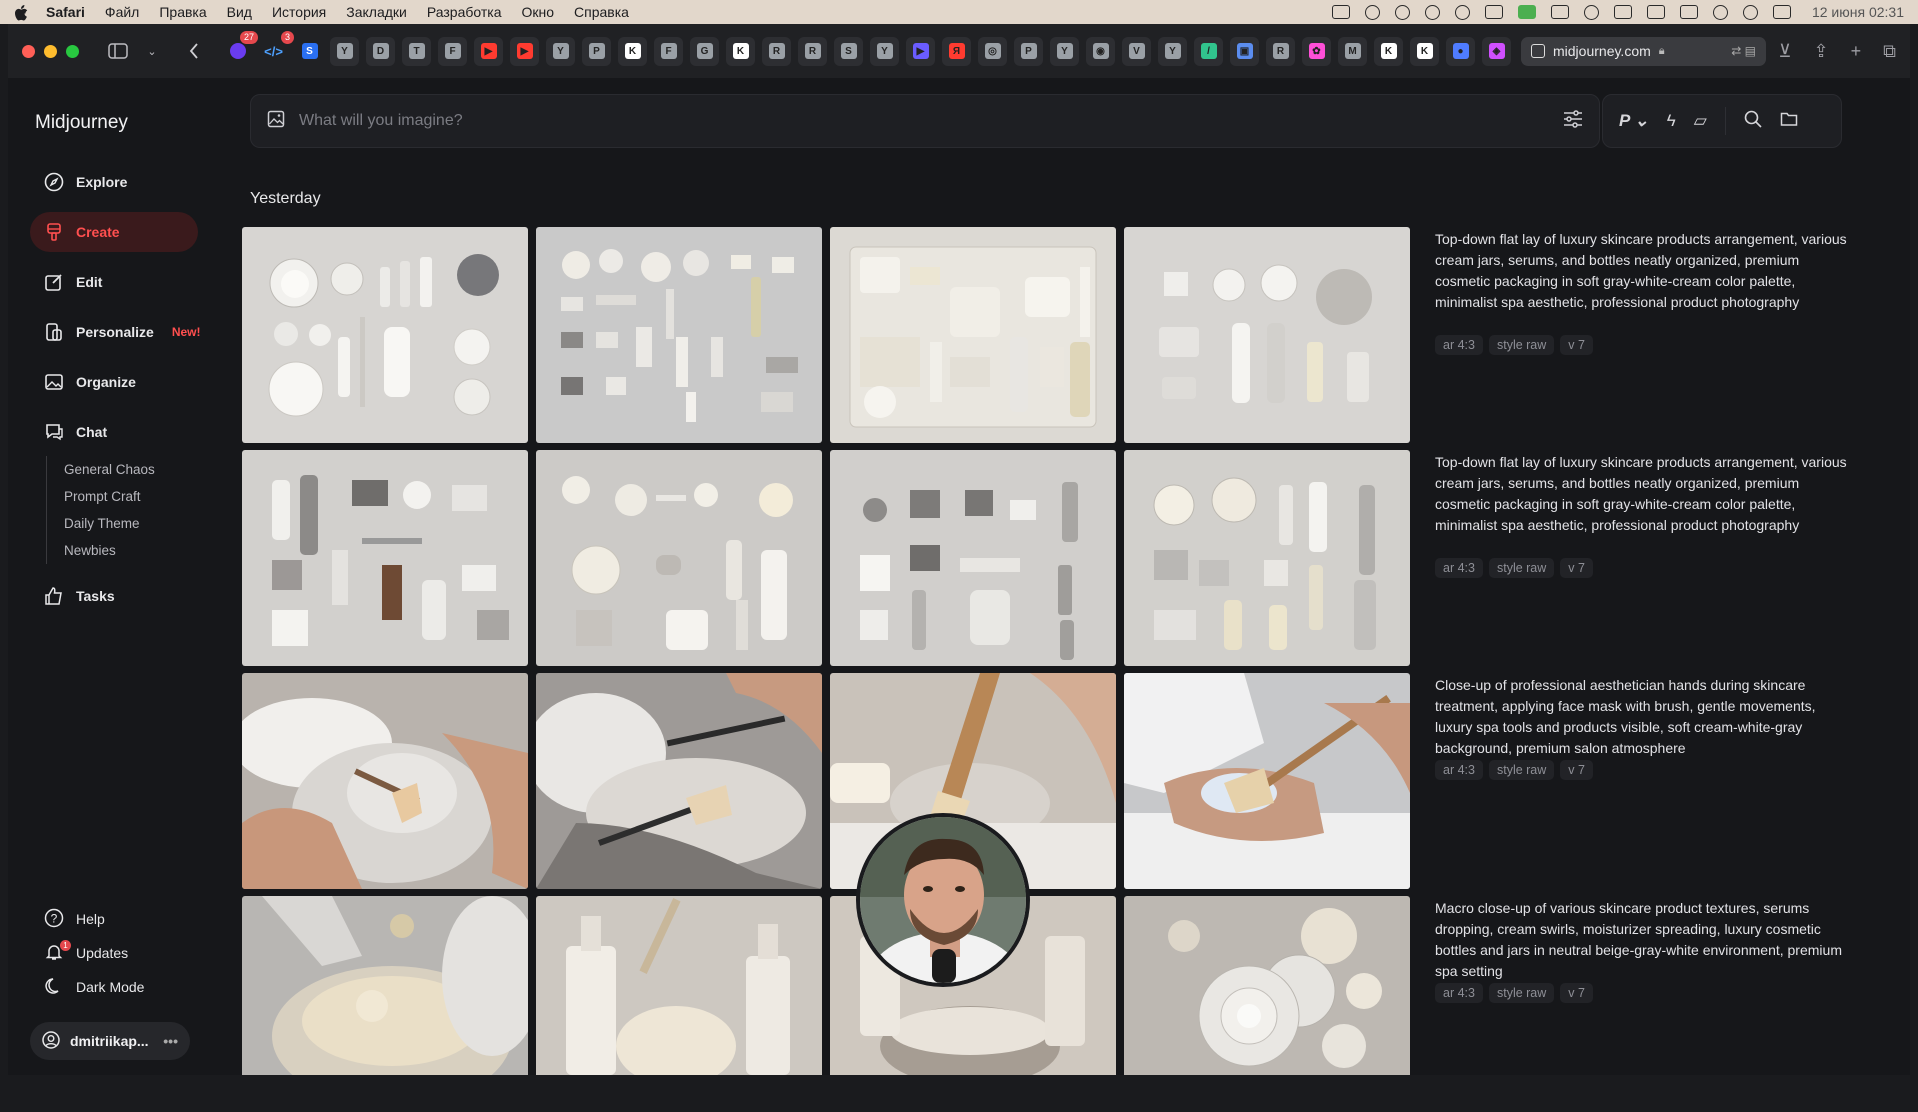 This screenshot has width=1918, height=1112. Describe the element at coordinates (1493, 12) in the screenshot. I see `grid-icon` at that location.